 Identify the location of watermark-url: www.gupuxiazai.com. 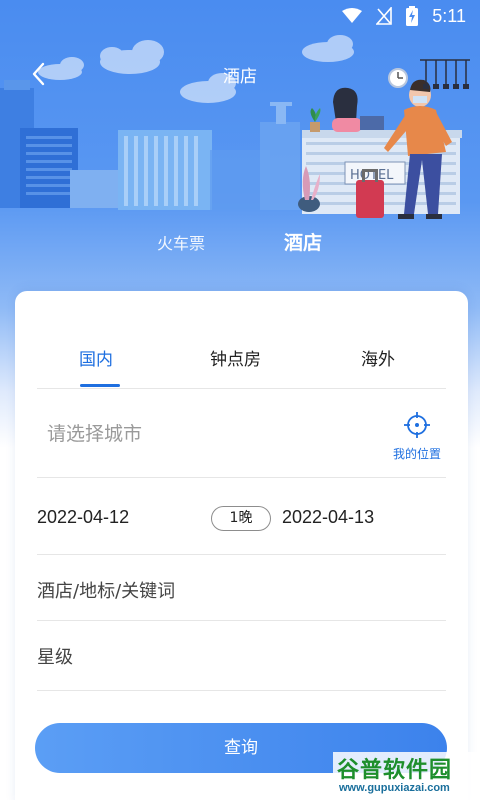
(394, 788).